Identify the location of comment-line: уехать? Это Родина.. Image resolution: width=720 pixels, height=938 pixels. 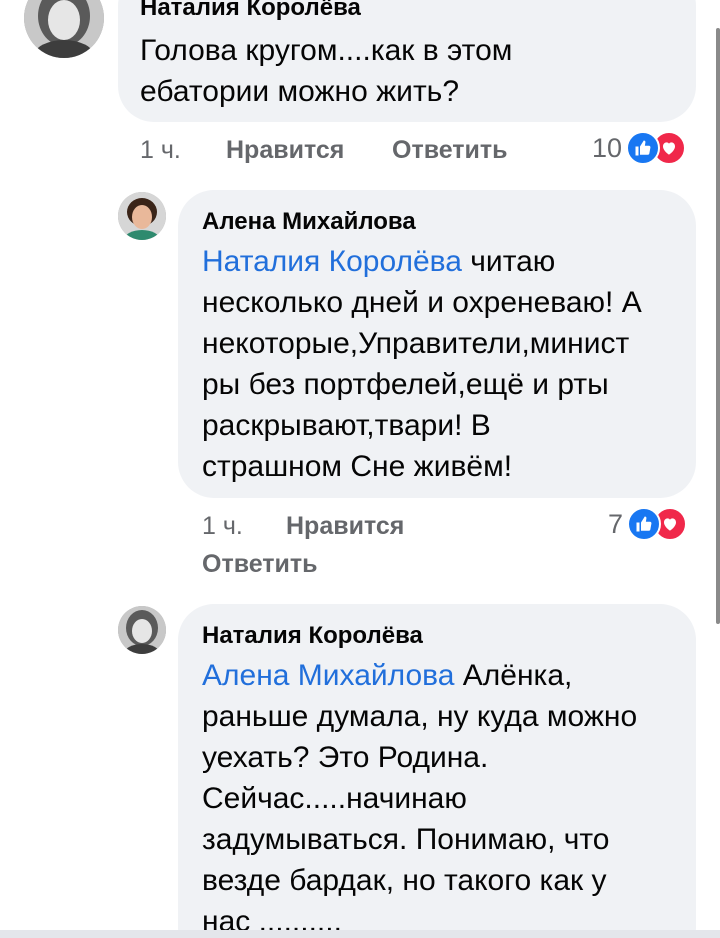
(345, 757).